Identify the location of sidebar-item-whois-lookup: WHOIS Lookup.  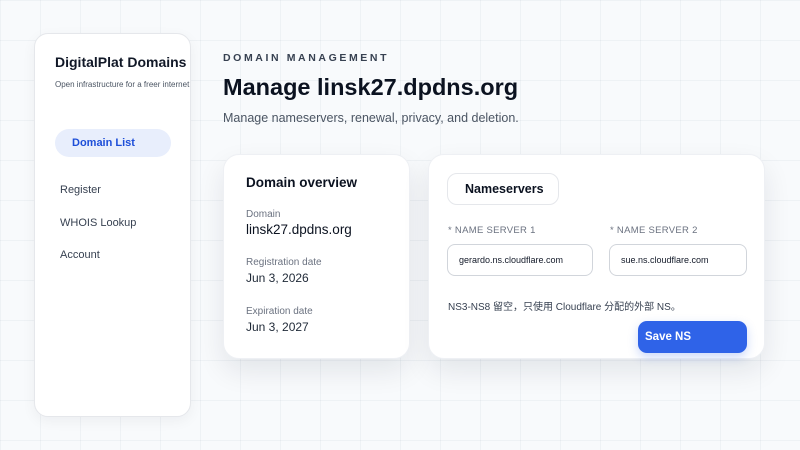
(113, 223).